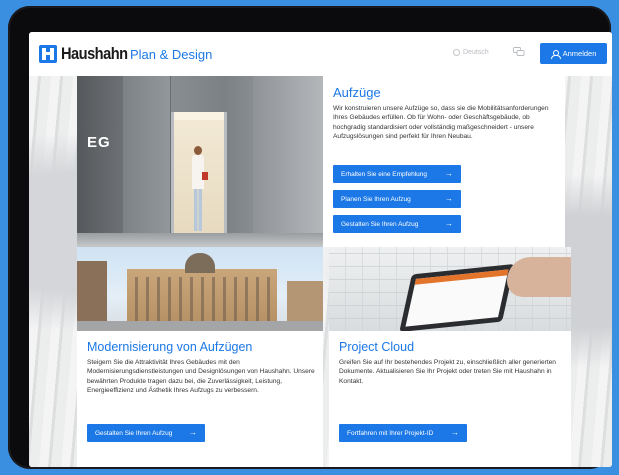 This screenshot has height=475, width=619. Describe the element at coordinates (450, 289) in the screenshot. I see `tablet-plans-image` at that location.